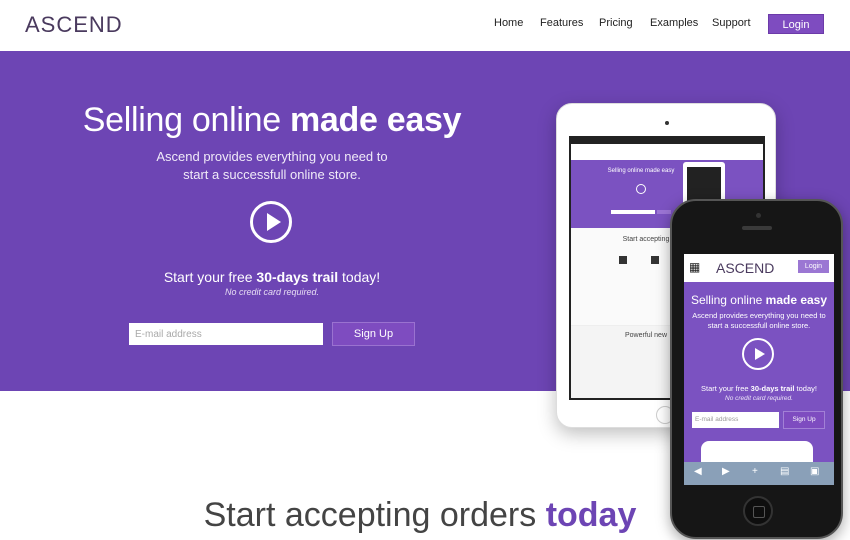  I want to click on phone-logo: ASCEND, so click(745, 268).